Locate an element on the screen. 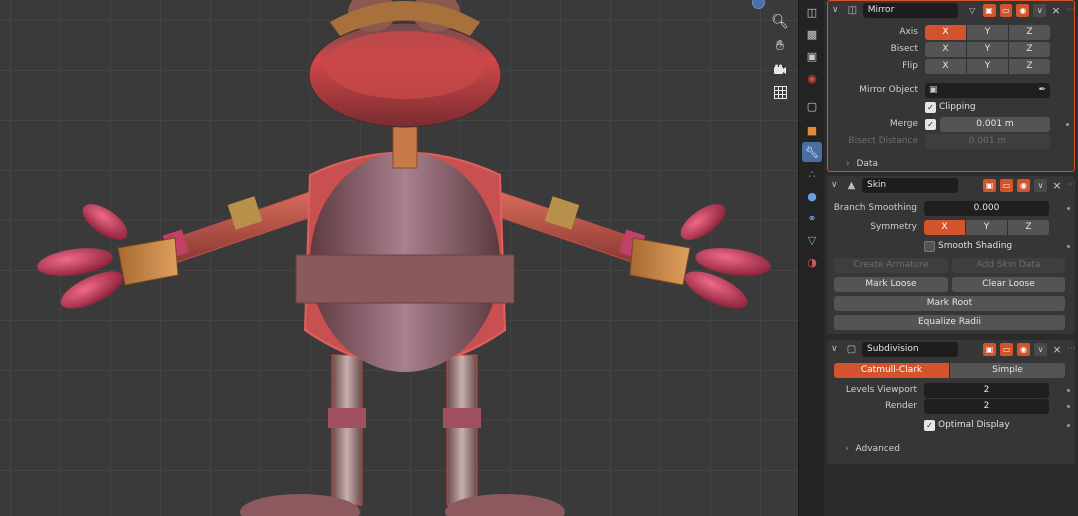 This screenshot has width=1078, height=516. bisect-y-toggle: Y is located at coordinates (988, 49).